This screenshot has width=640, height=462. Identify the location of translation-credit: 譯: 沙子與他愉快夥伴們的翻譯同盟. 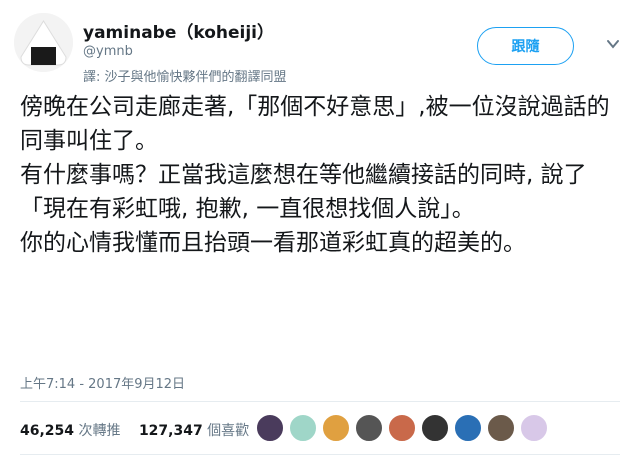
(185, 77).